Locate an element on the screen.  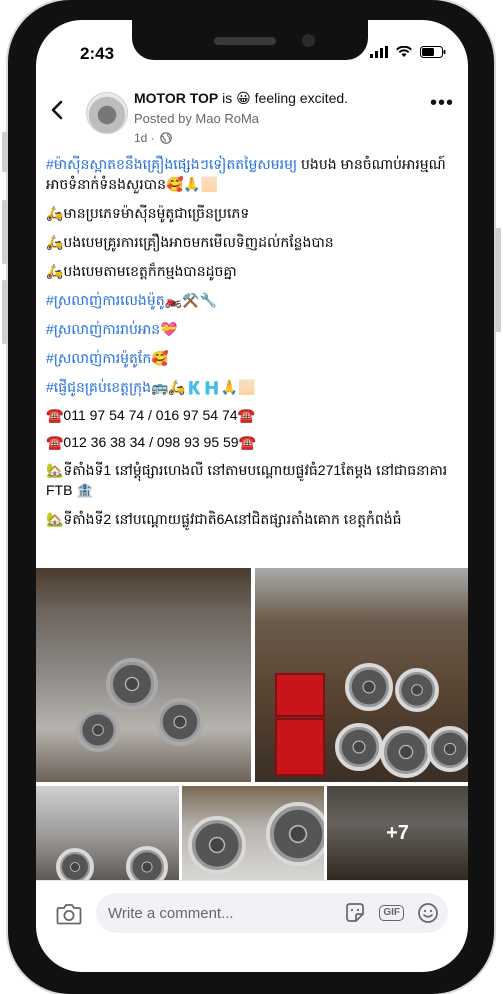
post-title: MOTOR TOP is 😀 feeling excited. is located at coordinates (241, 98).